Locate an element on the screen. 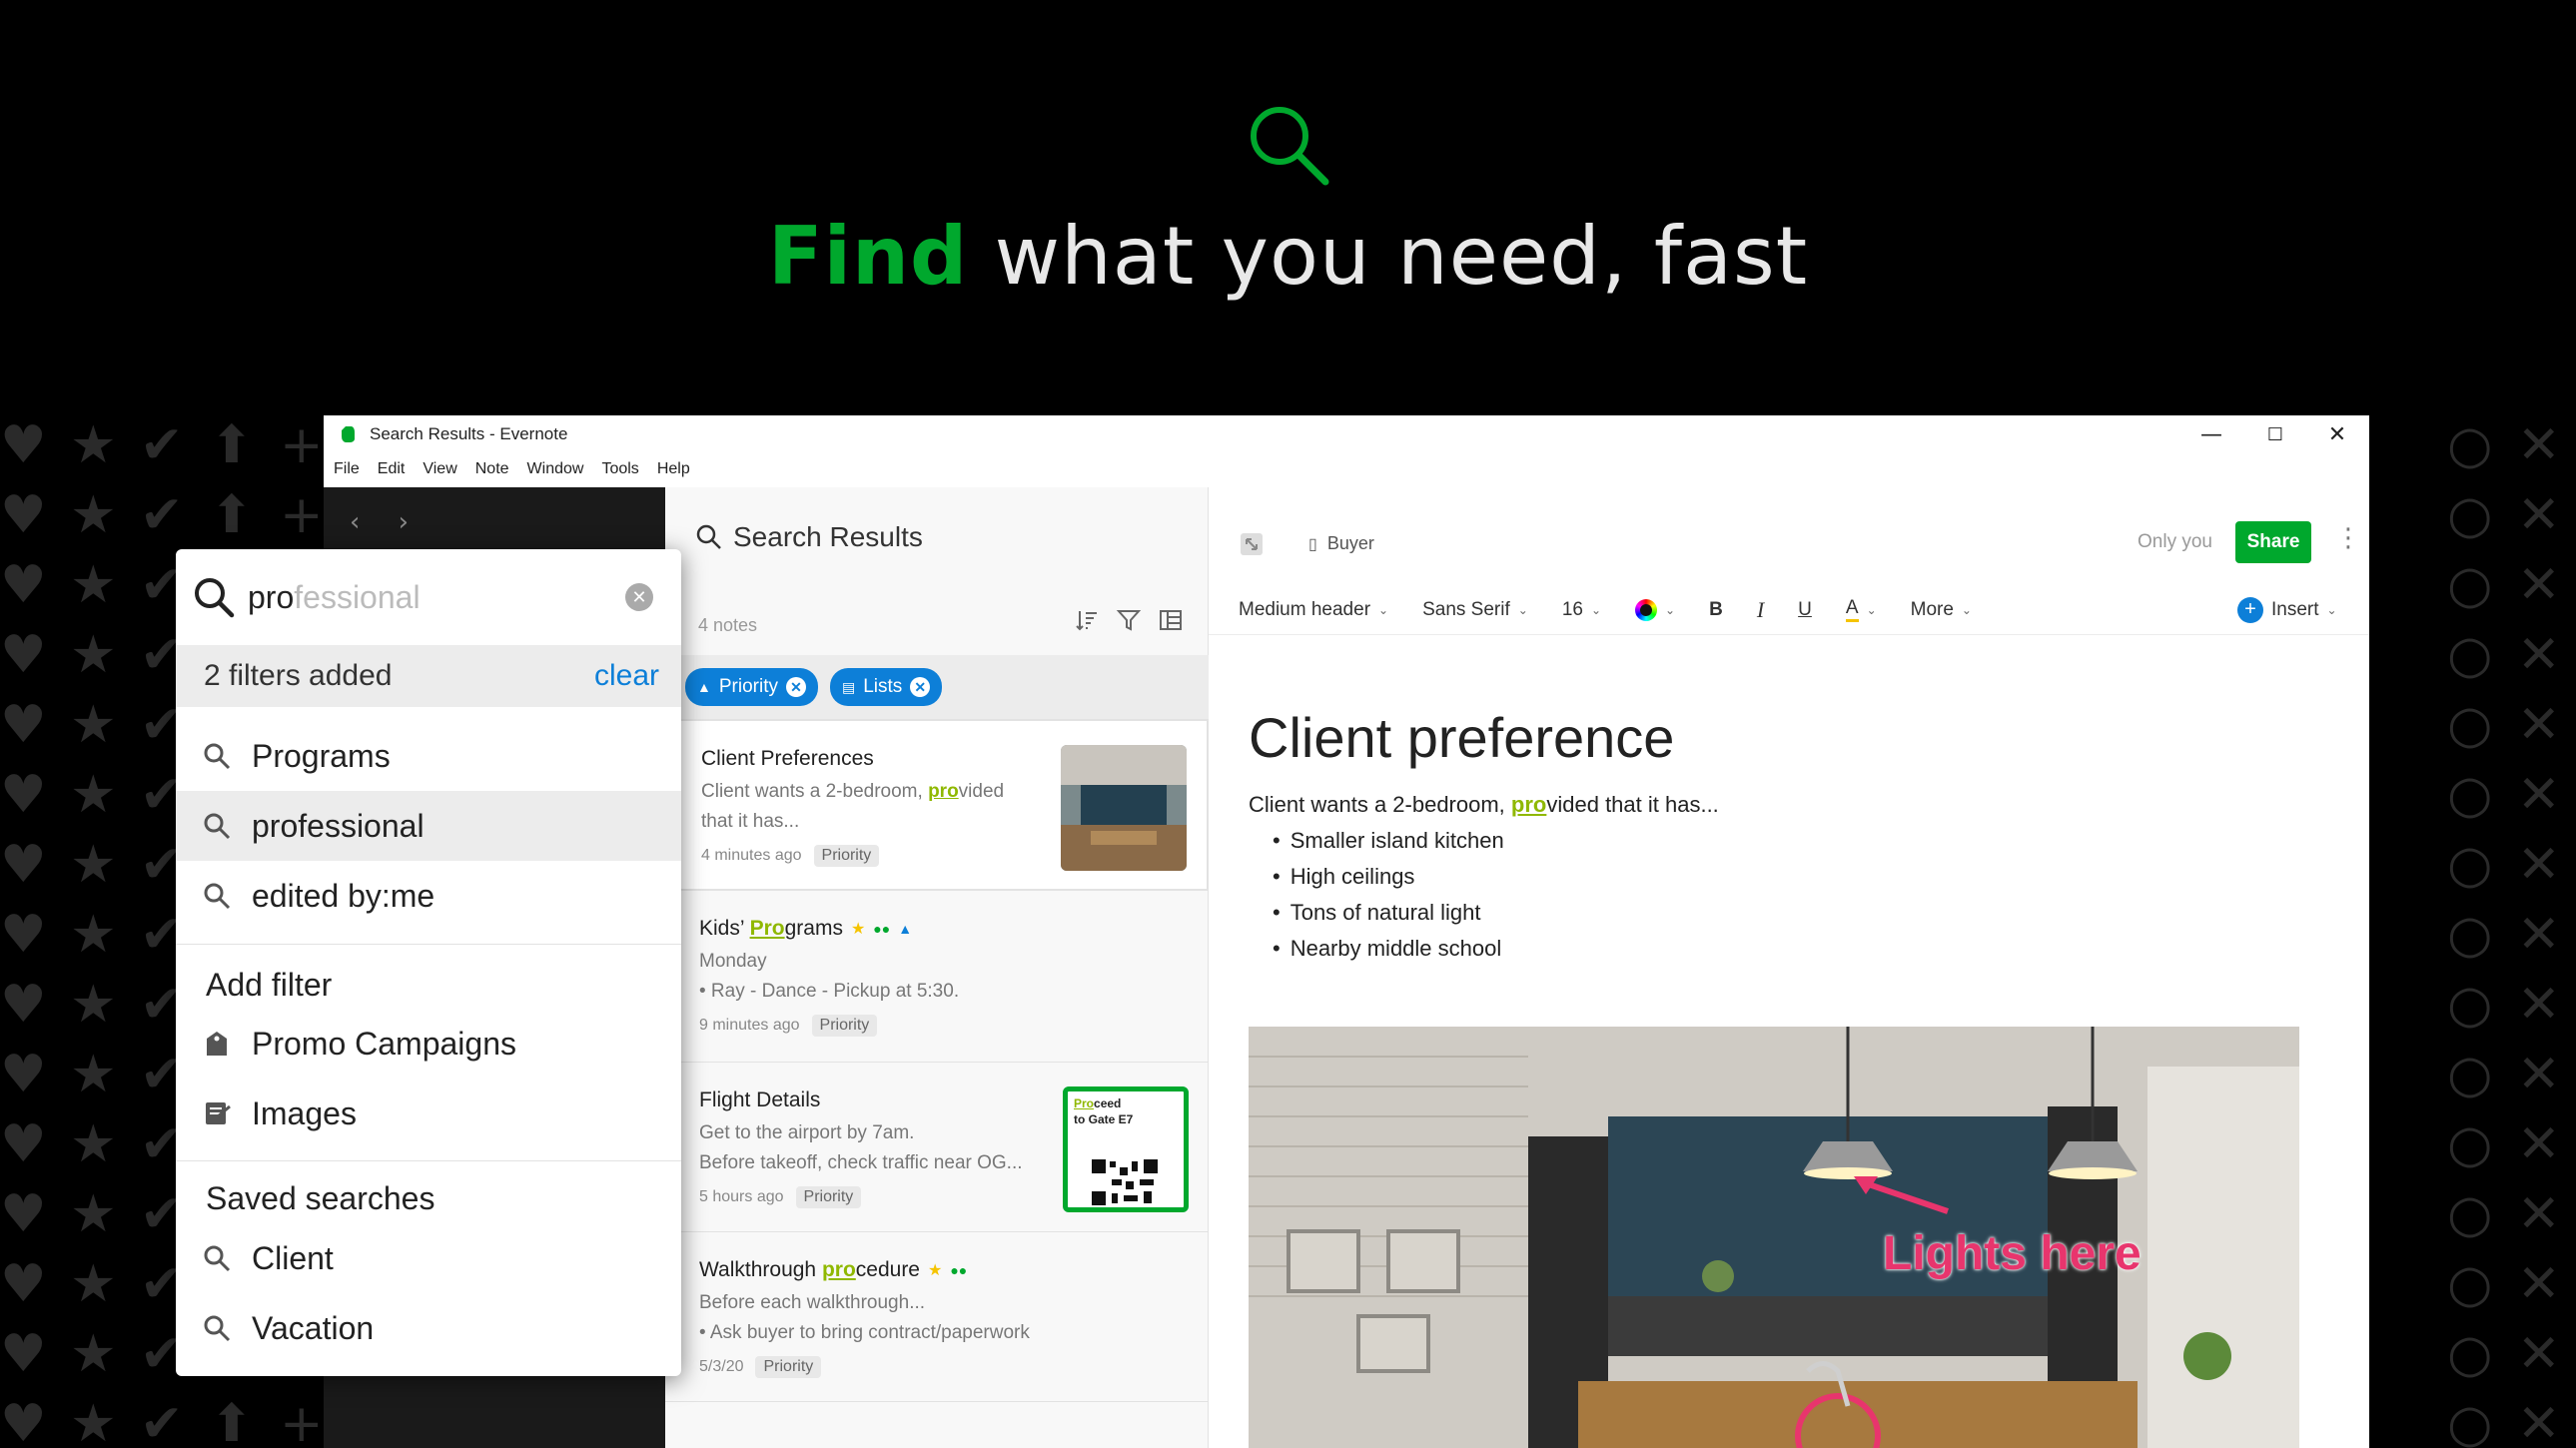 The height and width of the screenshot is (1448, 2576). clear-search-icon: ✕ is located at coordinates (639, 597).